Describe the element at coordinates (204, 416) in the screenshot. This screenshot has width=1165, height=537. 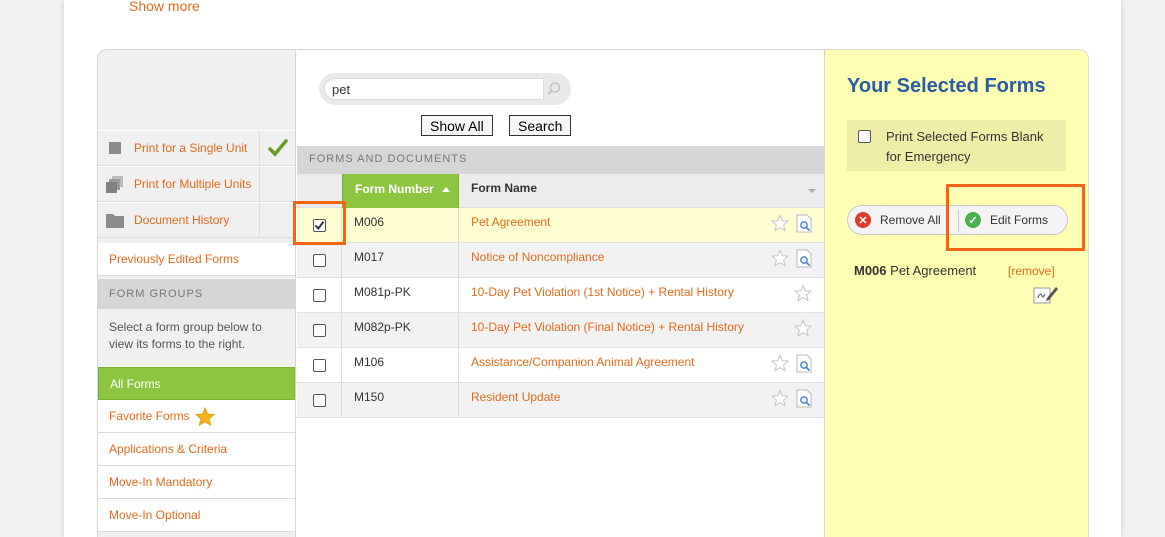
I see `star-icon` at that location.